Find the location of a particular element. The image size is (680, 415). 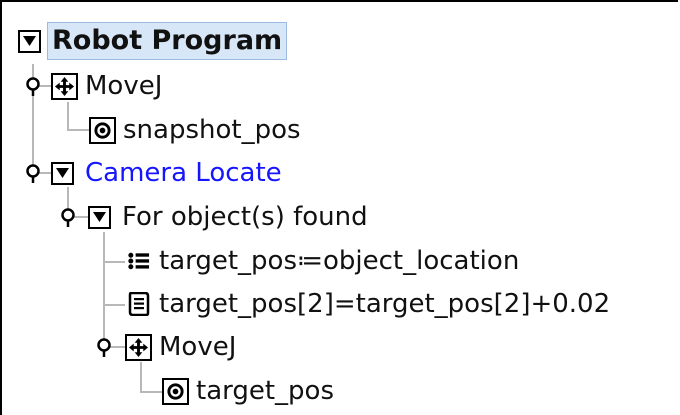

tree-root-node: Robot Program is located at coordinates (153, 41).